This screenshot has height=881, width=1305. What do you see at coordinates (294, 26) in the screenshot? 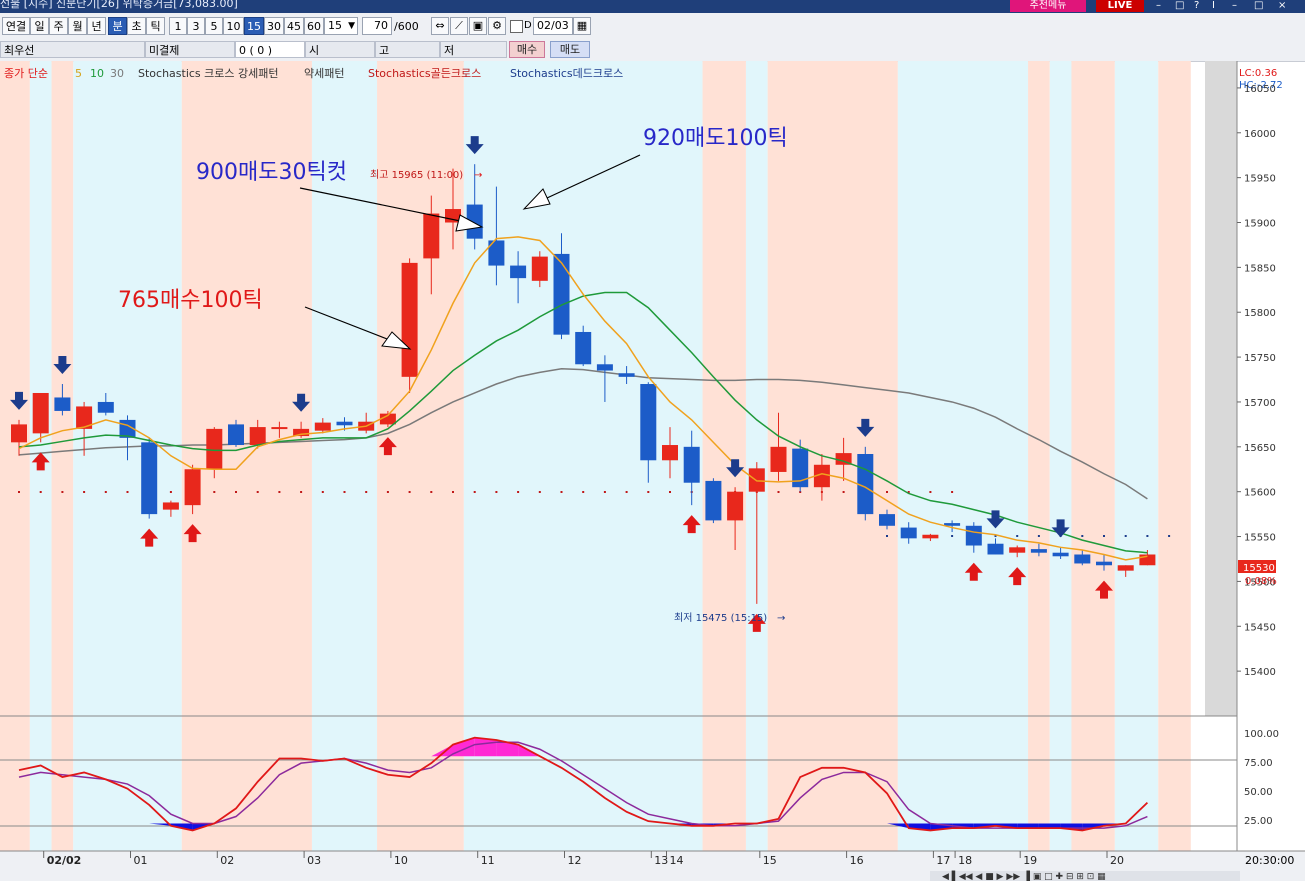
I see `interval-45-button: 45` at bounding box center [294, 26].